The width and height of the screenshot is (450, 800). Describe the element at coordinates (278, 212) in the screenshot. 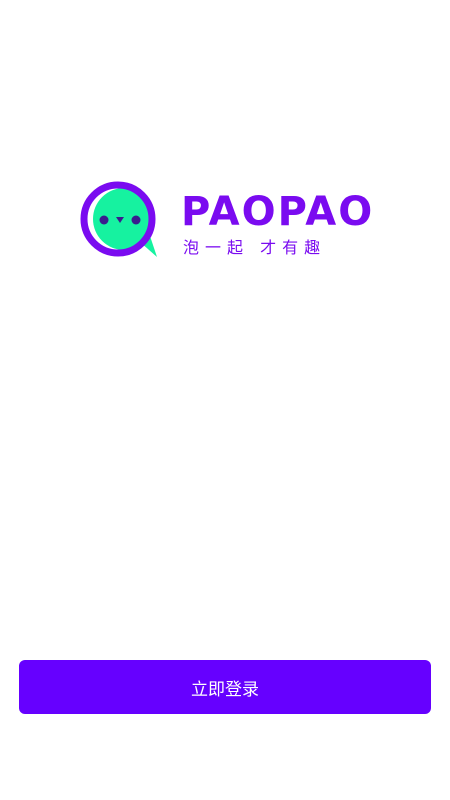

I see `brand-wordmark: PAOPAO` at that location.